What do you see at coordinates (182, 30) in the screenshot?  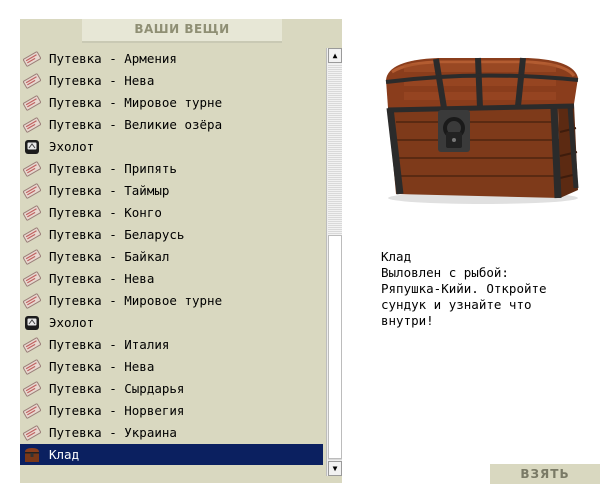 I see `panel-title: ВАШИ ВЕЩИ` at bounding box center [182, 30].